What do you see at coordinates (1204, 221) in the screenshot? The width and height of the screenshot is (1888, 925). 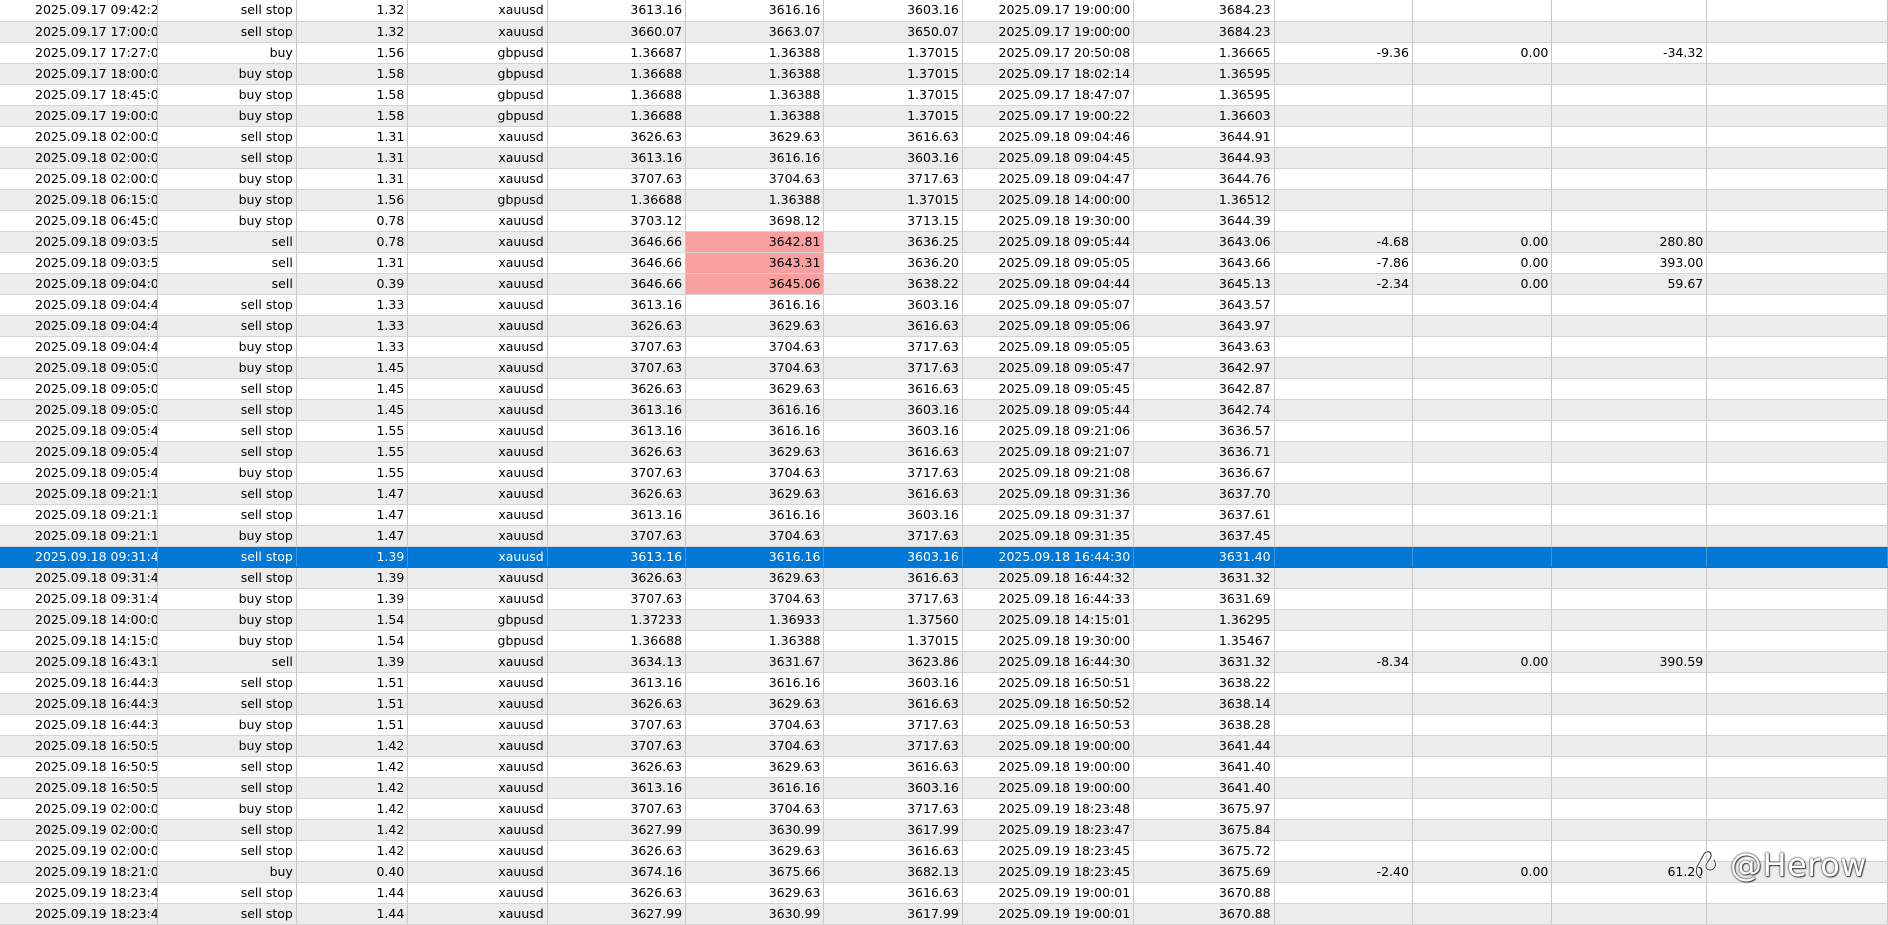 I see `close-price-cell: 3644.39` at bounding box center [1204, 221].